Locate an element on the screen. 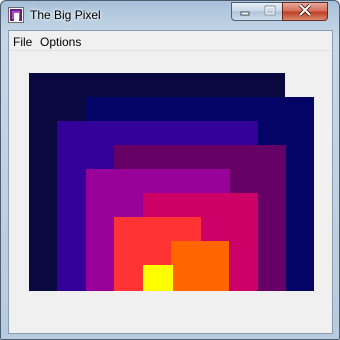 The width and height of the screenshot is (340, 340). minimize-button is located at coordinates (244, 11).